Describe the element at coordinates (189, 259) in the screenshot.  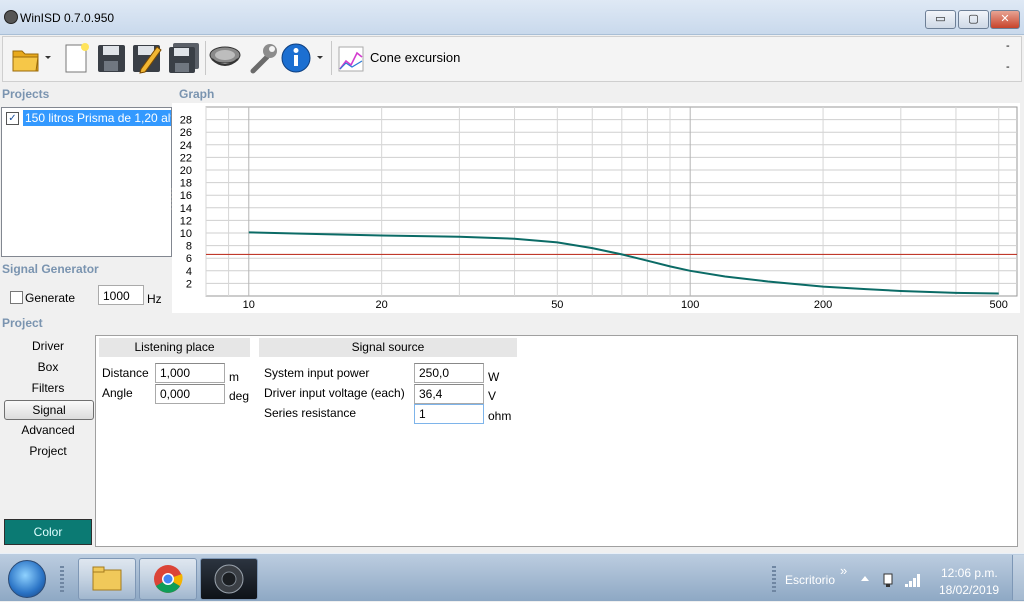
I see `y-tick-label: 6` at that location.